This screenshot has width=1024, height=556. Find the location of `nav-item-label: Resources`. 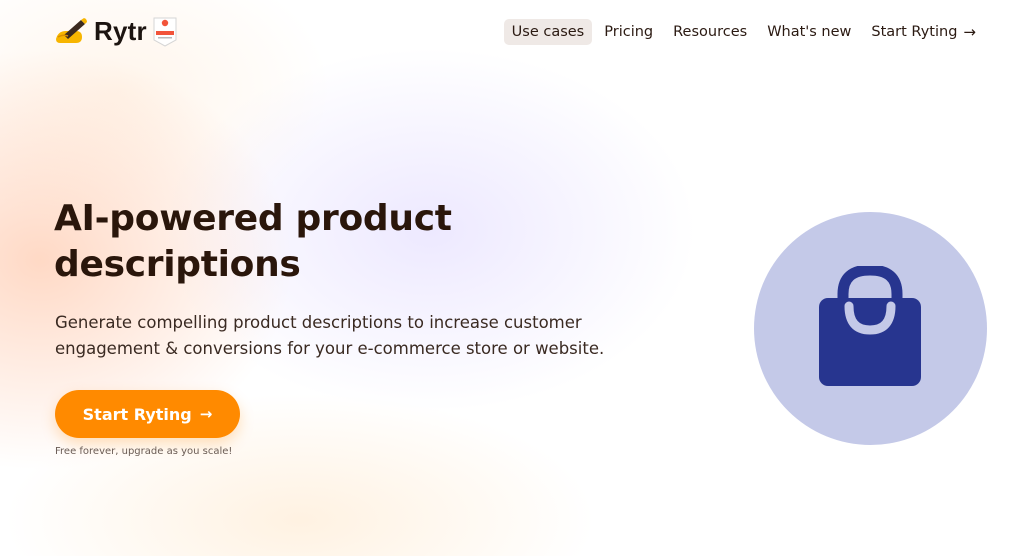

nav-item-label: Resources is located at coordinates (710, 32).